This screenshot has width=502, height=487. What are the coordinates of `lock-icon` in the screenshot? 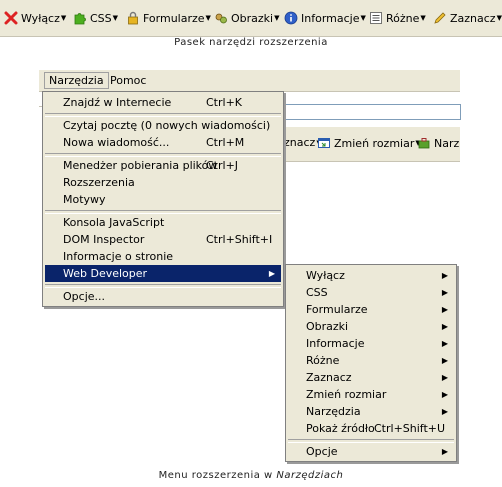 It's located at (133, 18).